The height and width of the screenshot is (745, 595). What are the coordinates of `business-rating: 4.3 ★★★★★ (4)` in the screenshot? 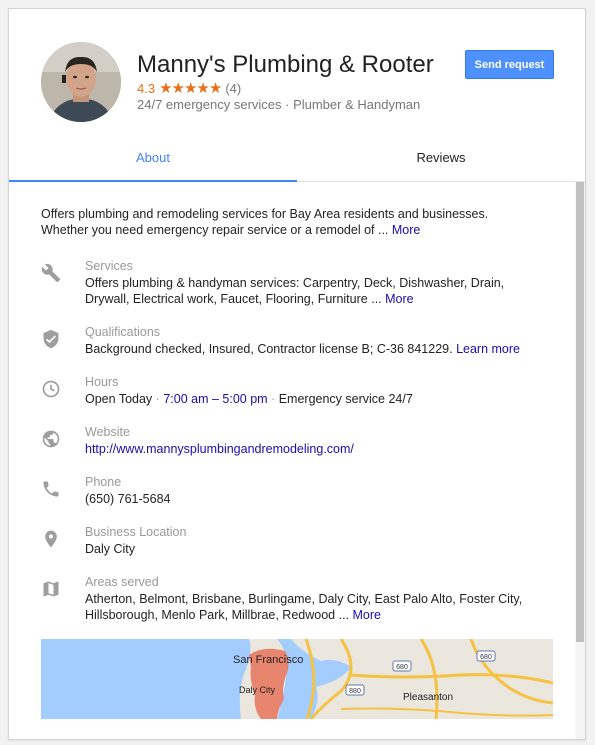 It's located at (189, 88).